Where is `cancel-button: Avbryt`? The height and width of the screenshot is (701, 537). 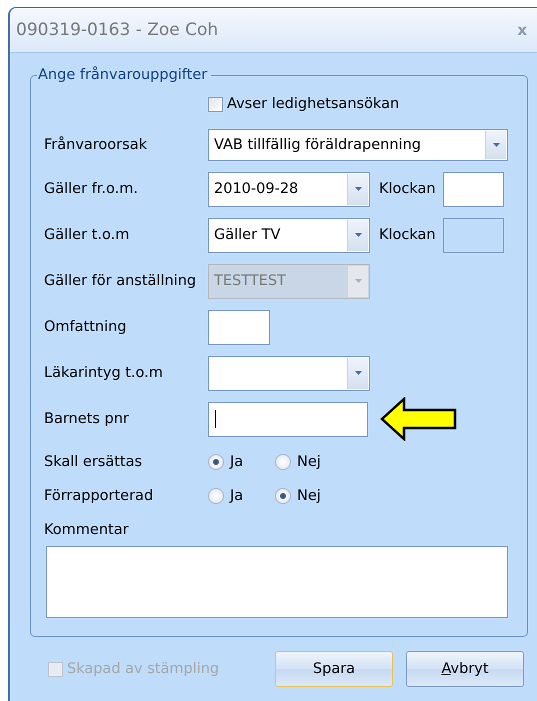 cancel-button: Avbryt is located at coordinates (465, 669).